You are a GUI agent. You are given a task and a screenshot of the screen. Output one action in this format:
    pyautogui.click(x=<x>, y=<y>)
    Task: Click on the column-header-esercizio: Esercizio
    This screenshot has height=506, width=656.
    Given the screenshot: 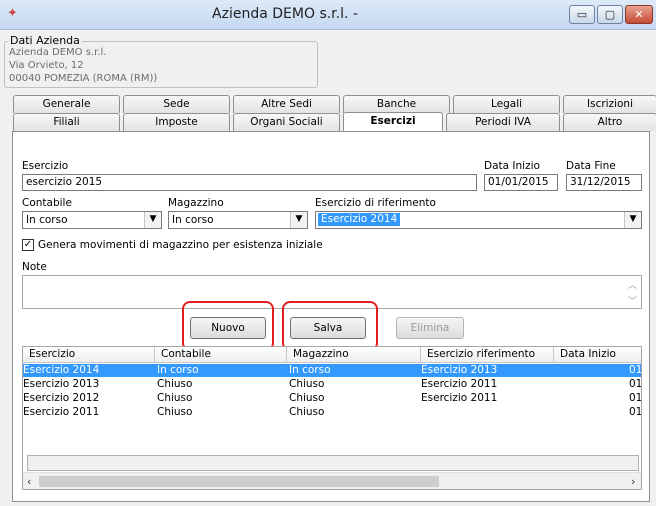 What is the action you would take?
    pyautogui.click(x=89, y=355)
    